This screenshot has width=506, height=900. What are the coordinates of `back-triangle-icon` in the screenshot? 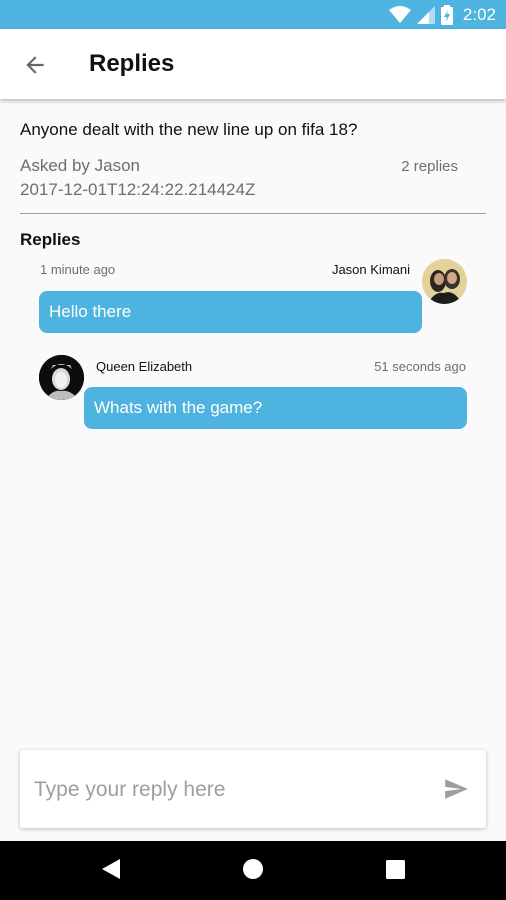 It's located at (111, 869).